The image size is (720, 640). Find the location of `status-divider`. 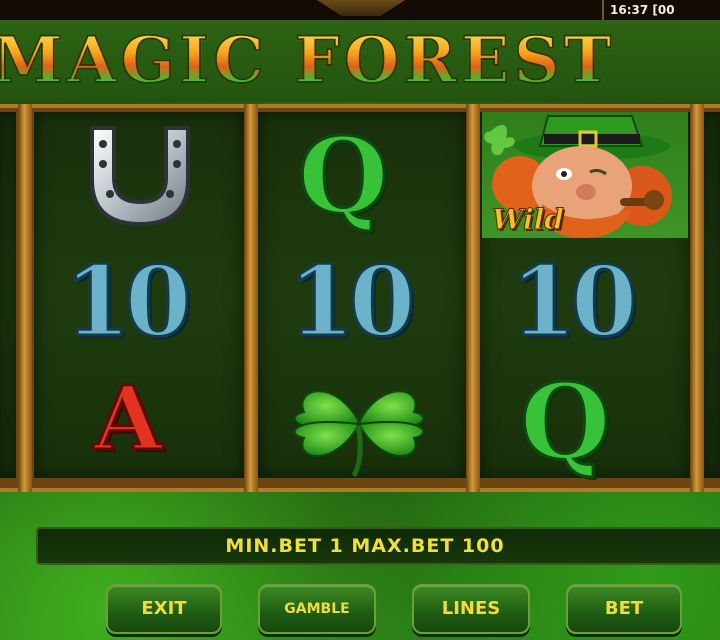

status-divider is located at coordinates (603, 10).